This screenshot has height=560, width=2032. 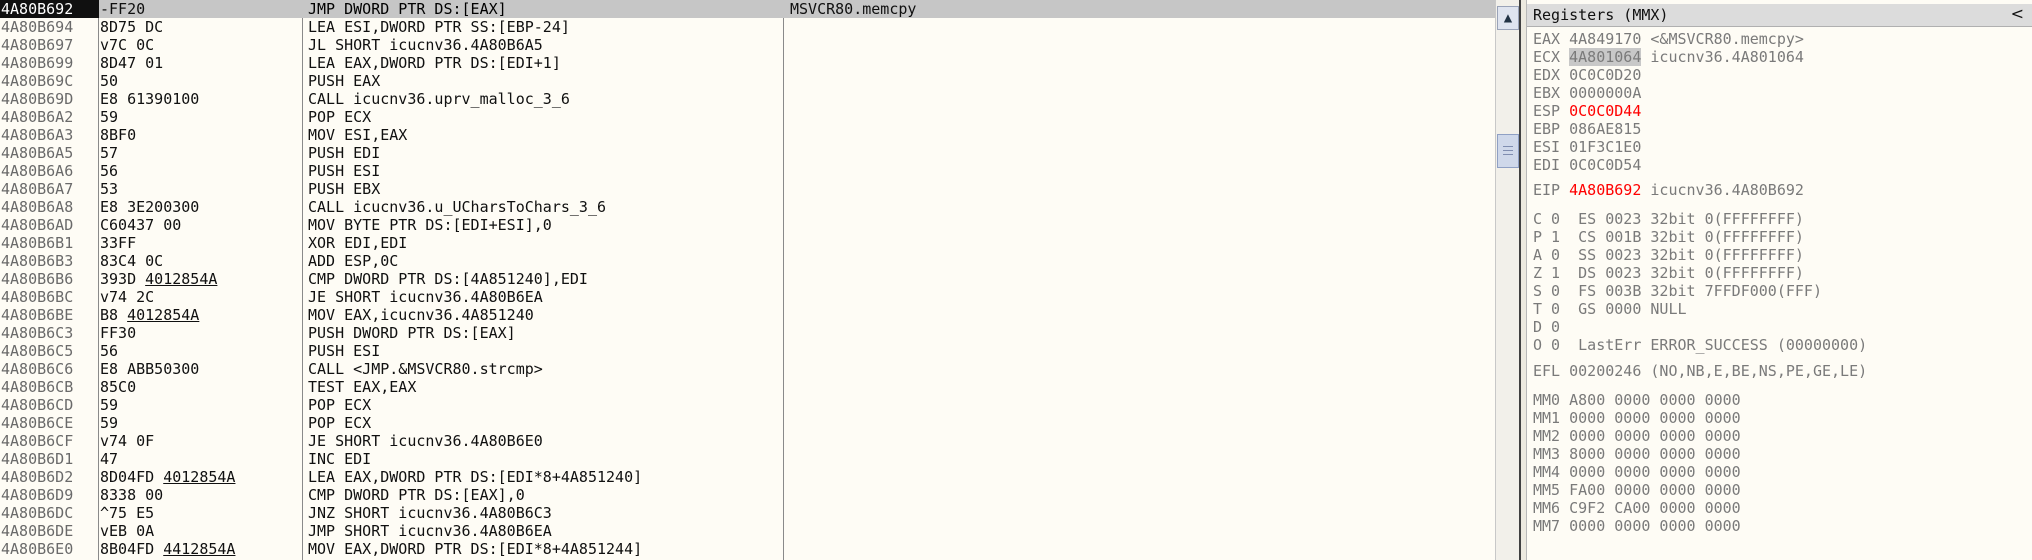 What do you see at coordinates (198, 9) in the screenshot?
I see `hex-dump-cell: -FF20` at bounding box center [198, 9].